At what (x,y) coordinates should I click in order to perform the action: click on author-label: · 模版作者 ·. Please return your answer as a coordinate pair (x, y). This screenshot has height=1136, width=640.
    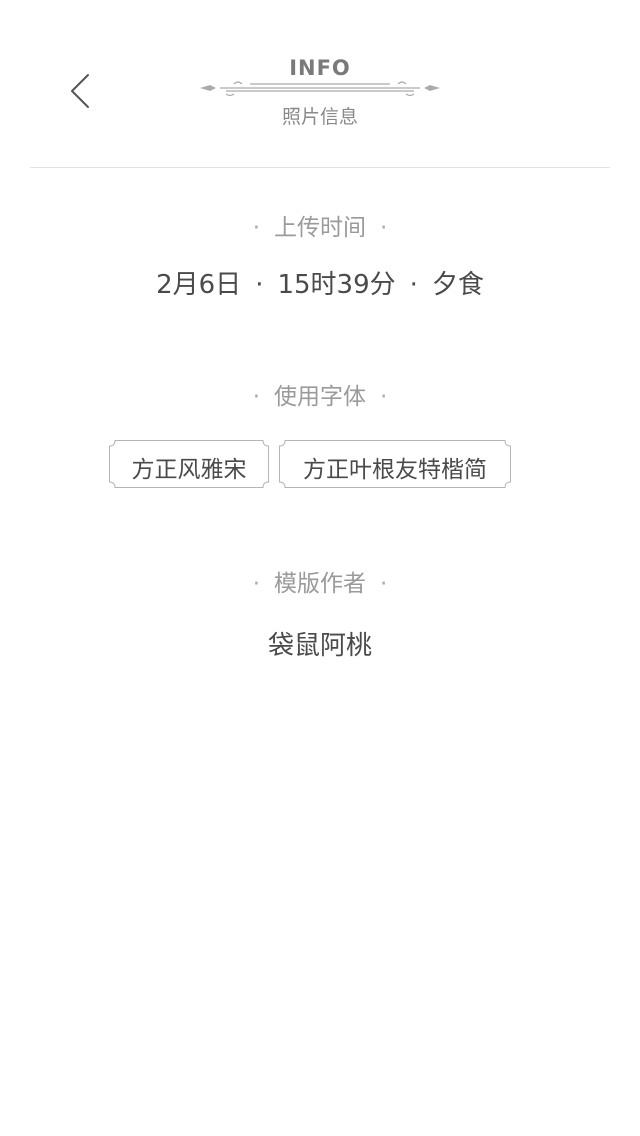
    Looking at the image, I should click on (320, 581).